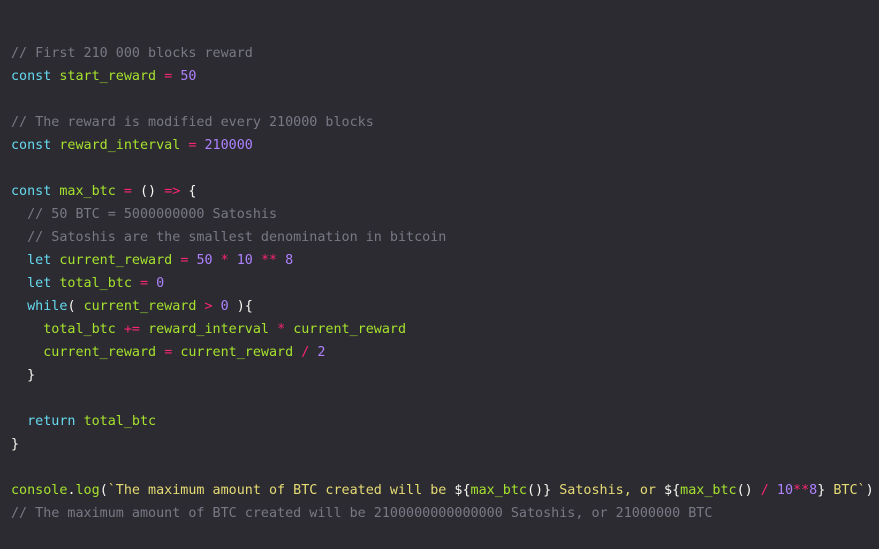  I want to click on code-punctuation: ()}, so click(539, 490).